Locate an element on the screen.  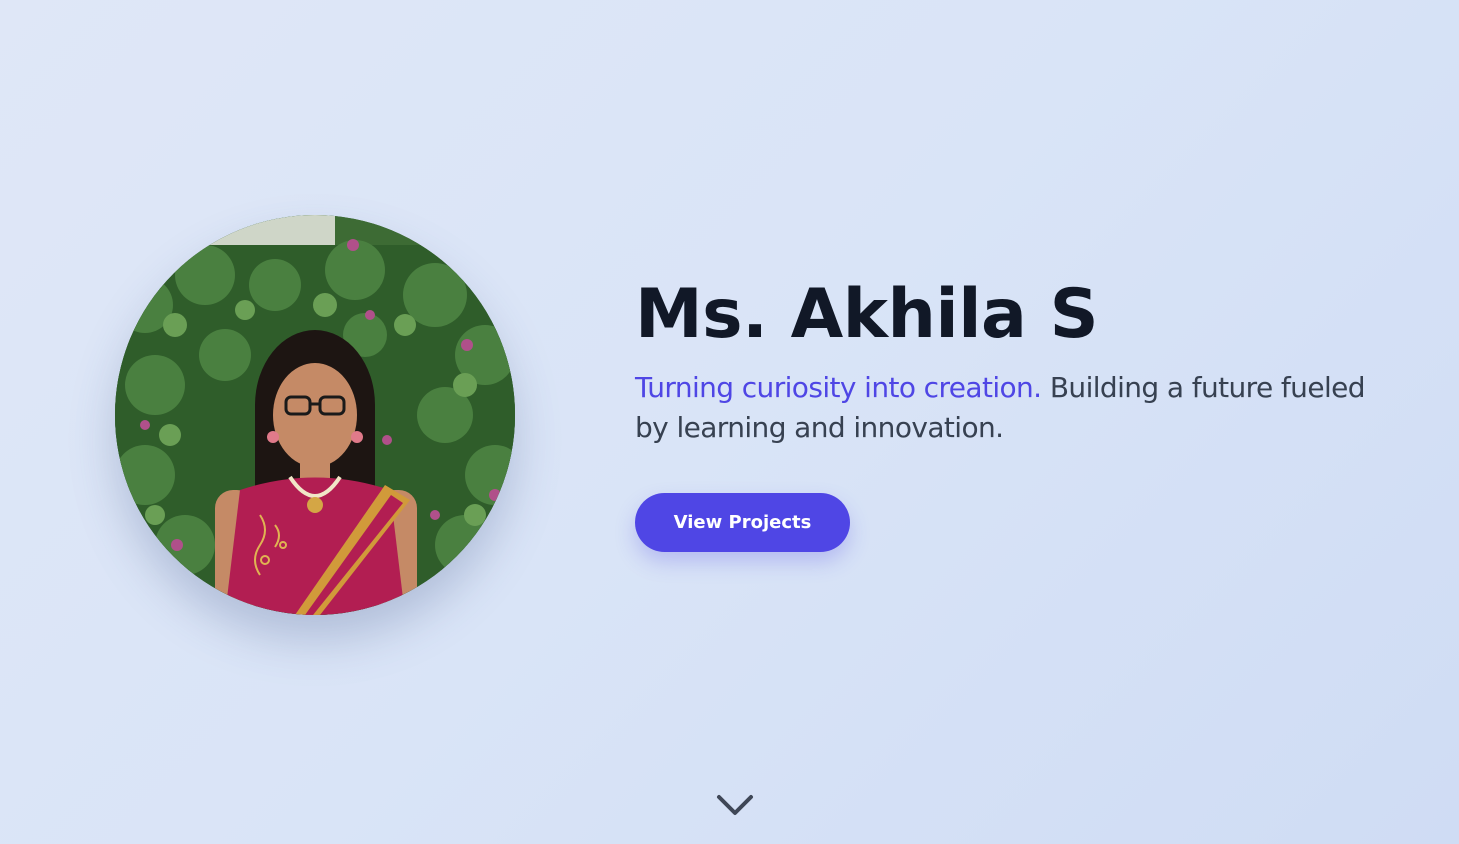
view-projects-button: View Projects is located at coordinates (742, 522).